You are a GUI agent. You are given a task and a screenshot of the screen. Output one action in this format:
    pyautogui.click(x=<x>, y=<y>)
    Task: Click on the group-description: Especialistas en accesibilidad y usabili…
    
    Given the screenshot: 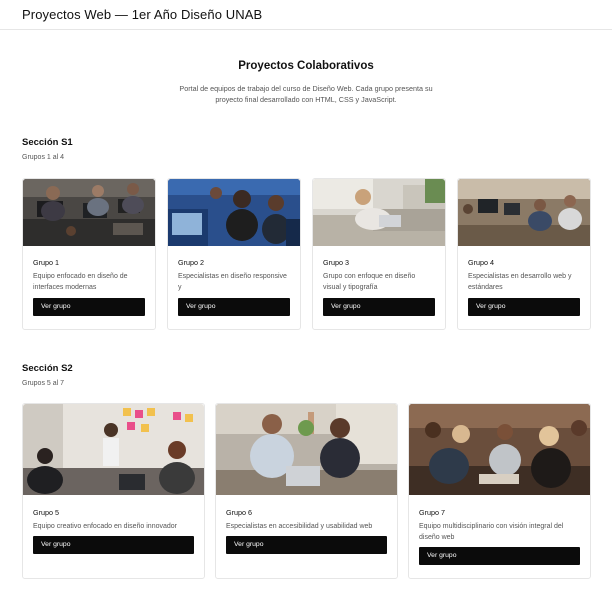 What is the action you would take?
    pyautogui.click(x=299, y=526)
    